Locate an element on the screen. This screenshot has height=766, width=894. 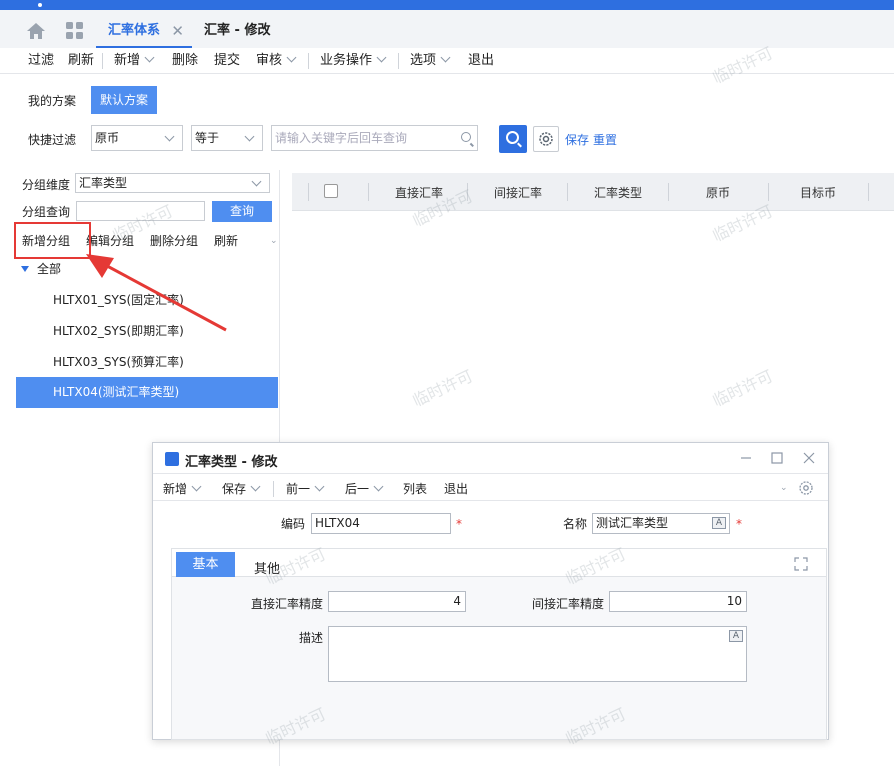
description-field: A is located at coordinates (537, 654).